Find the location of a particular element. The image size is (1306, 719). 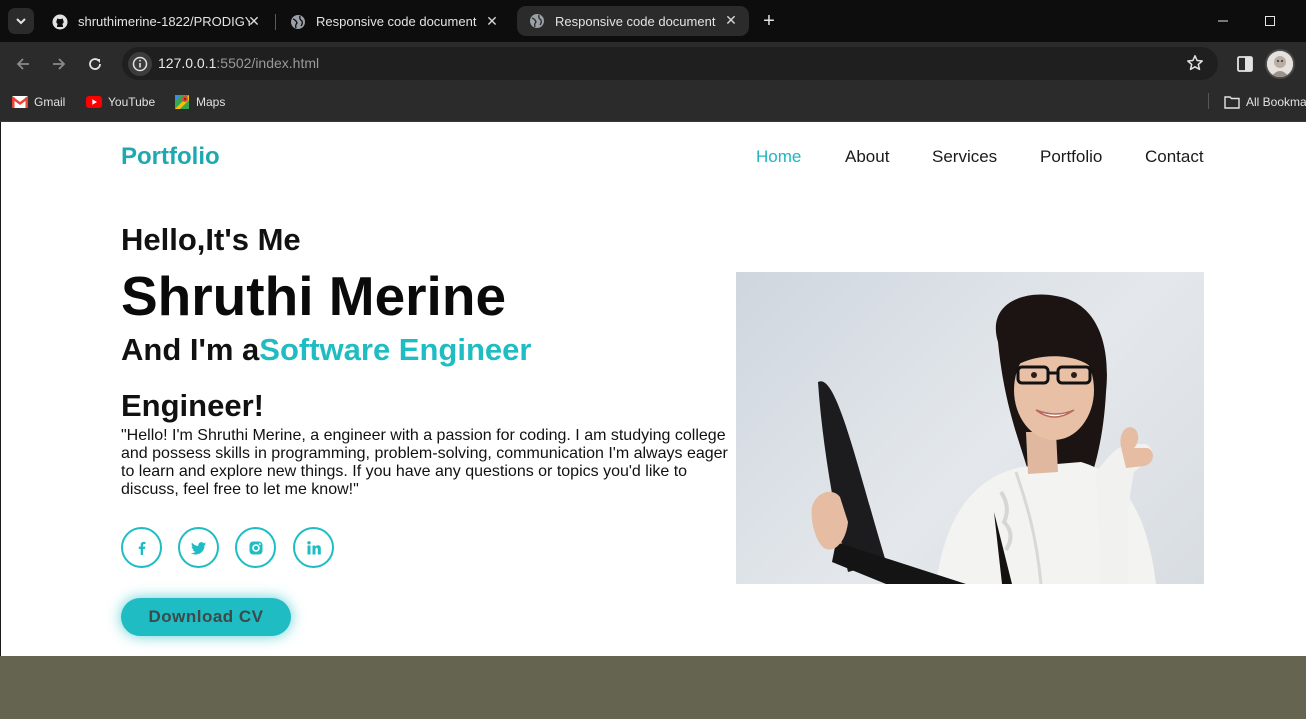

chevron-down-icon is located at coordinates (21, 21).